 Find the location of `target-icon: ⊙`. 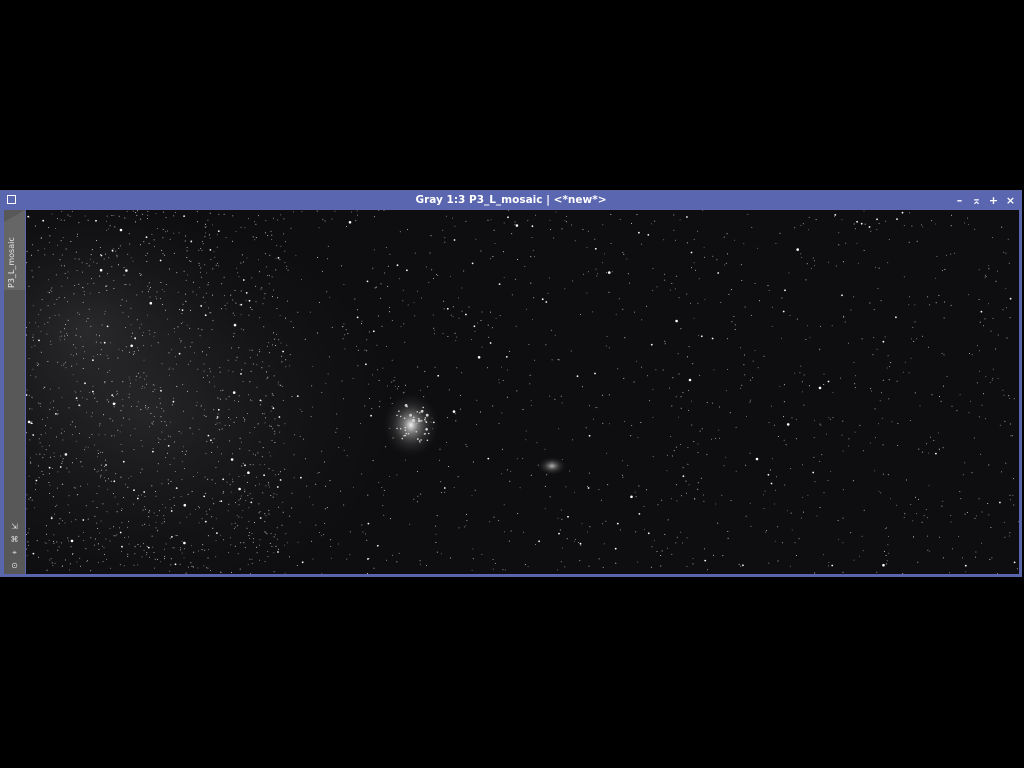

target-icon: ⊙ is located at coordinates (15, 566).